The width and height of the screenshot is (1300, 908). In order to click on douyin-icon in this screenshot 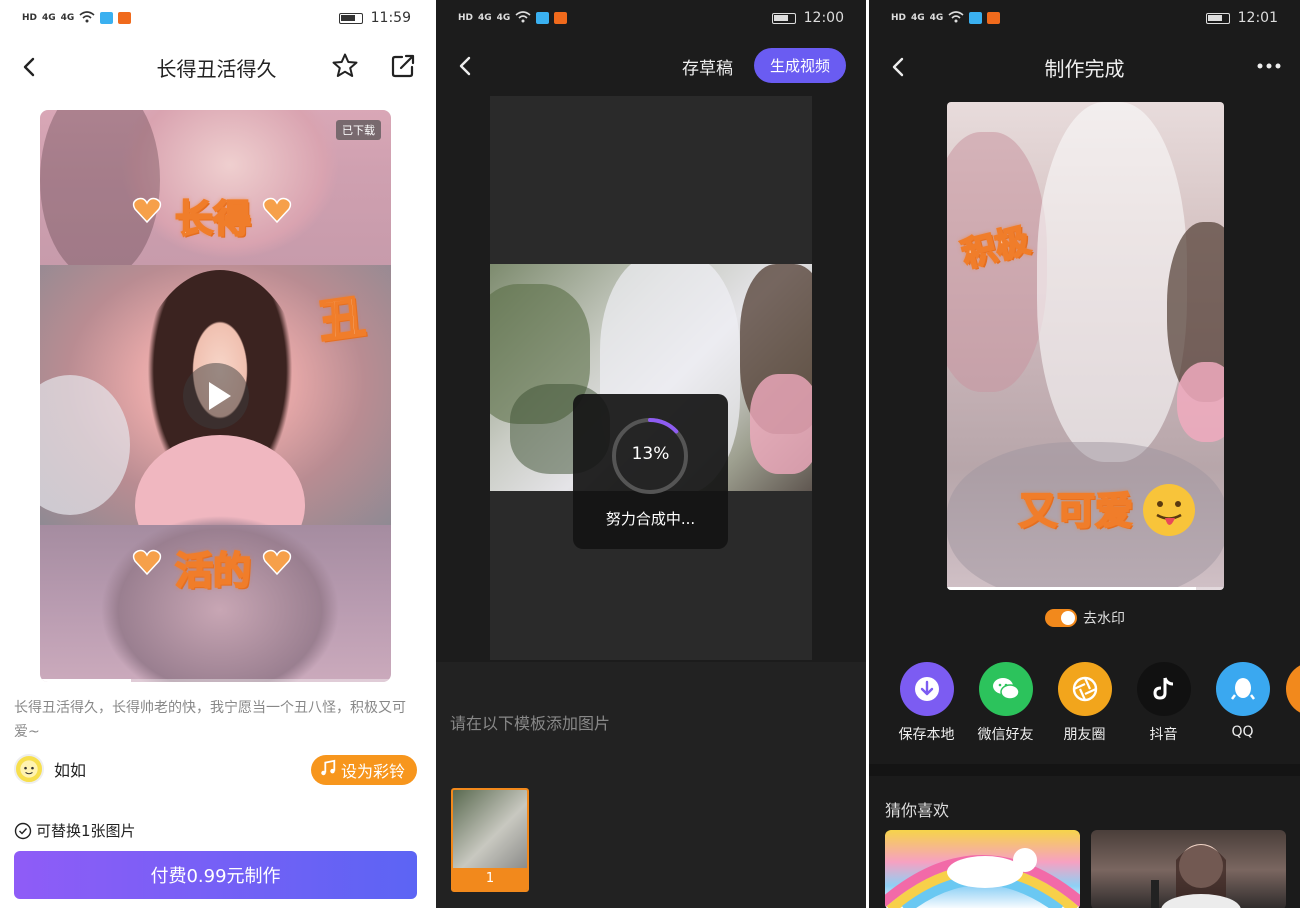, I will do `click(1163, 689)`.